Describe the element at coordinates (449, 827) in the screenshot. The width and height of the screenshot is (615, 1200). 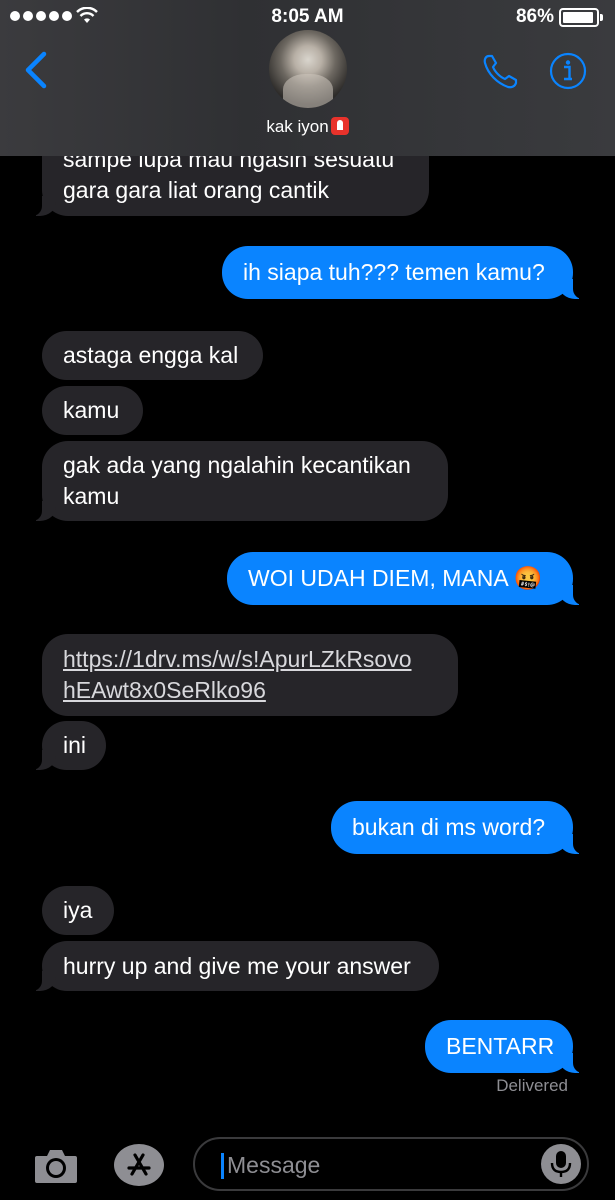
I see `message-text: bukan di ms word?` at that location.